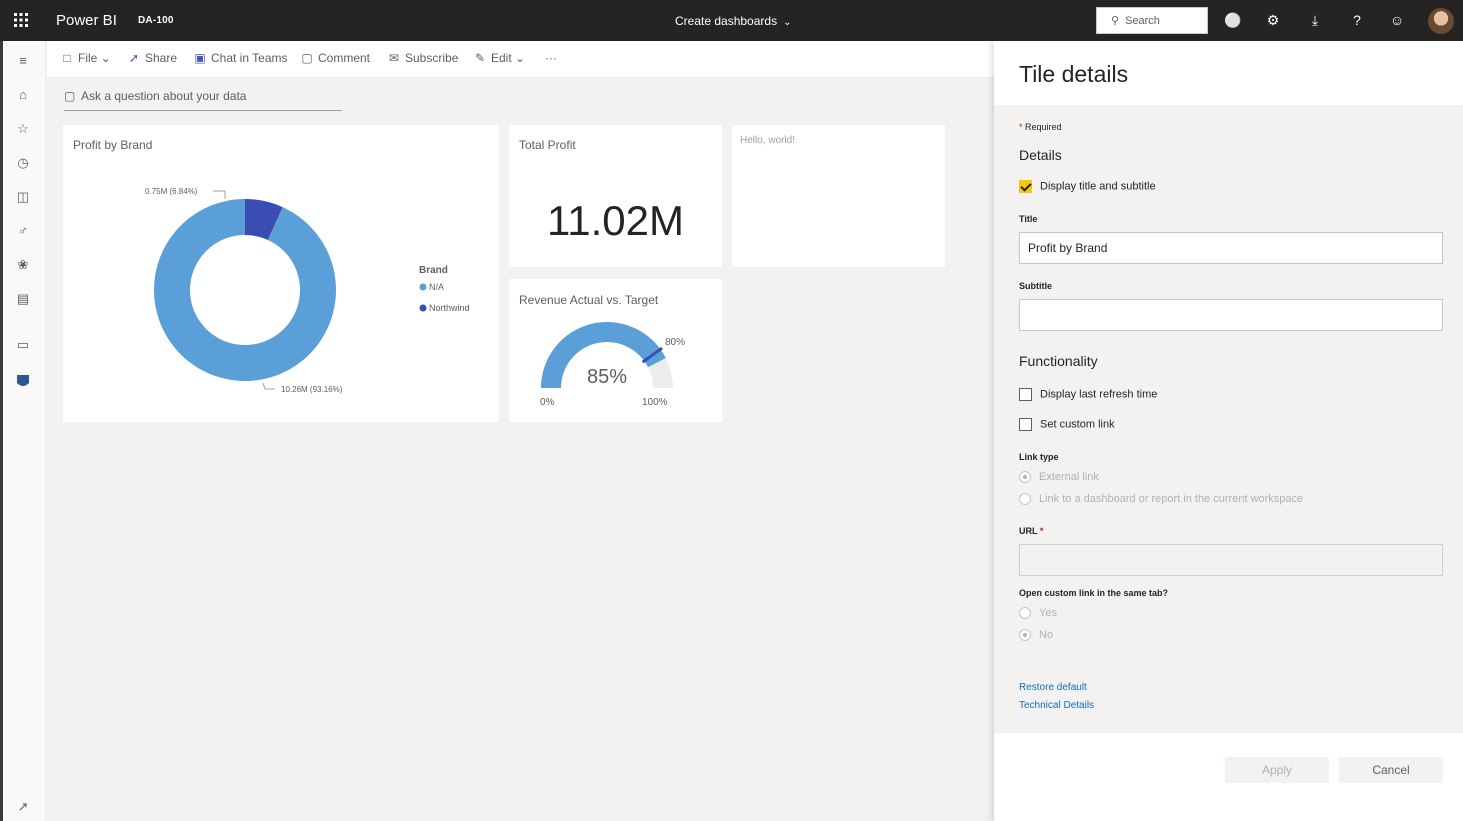 Image resolution: width=1463 pixels, height=821 pixels. I want to click on card-value: 11.02M, so click(615, 220).